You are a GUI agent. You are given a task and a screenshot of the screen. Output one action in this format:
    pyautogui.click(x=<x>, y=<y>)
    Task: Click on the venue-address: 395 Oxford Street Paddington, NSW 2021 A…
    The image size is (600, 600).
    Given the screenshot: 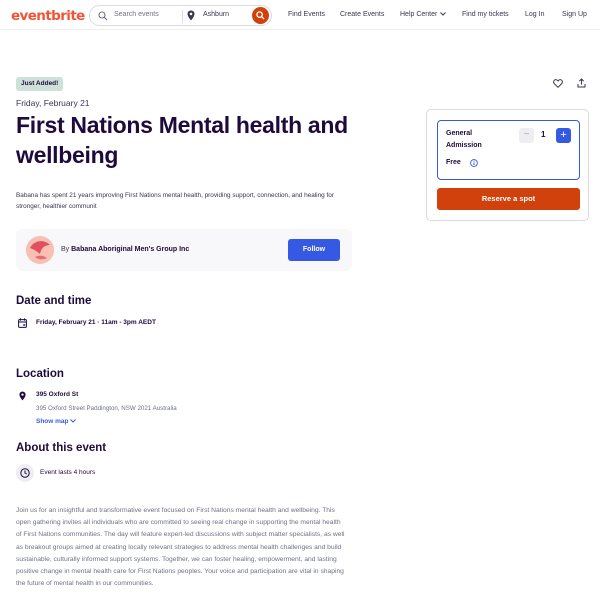 What is the action you would take?
    pyautogui.click(x=106, y=408)
    